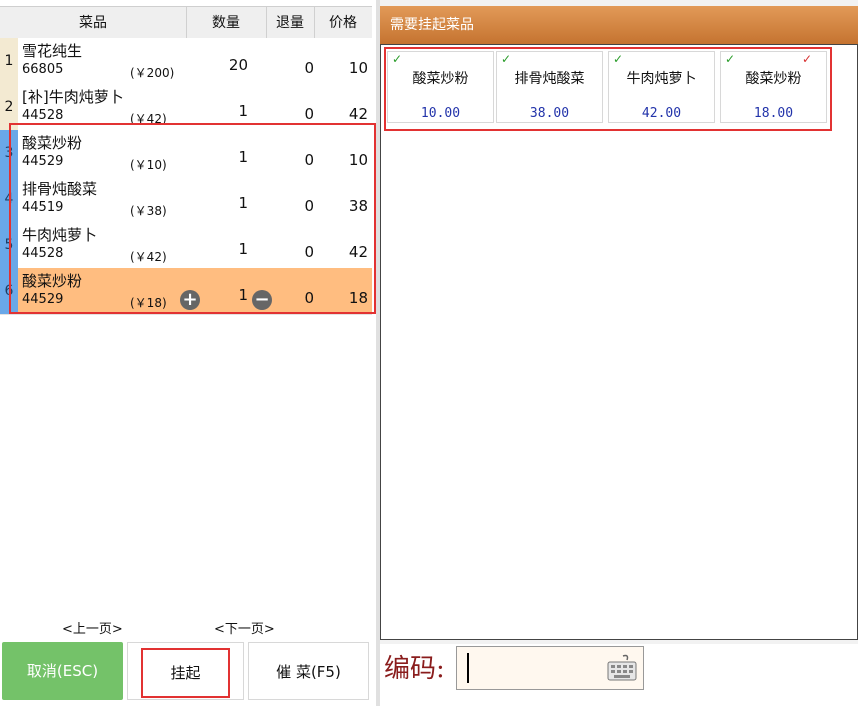  Describe the element at coordinates (773, 113) in the screenshot. I see `suspend-item-price: 18.00` at that location.